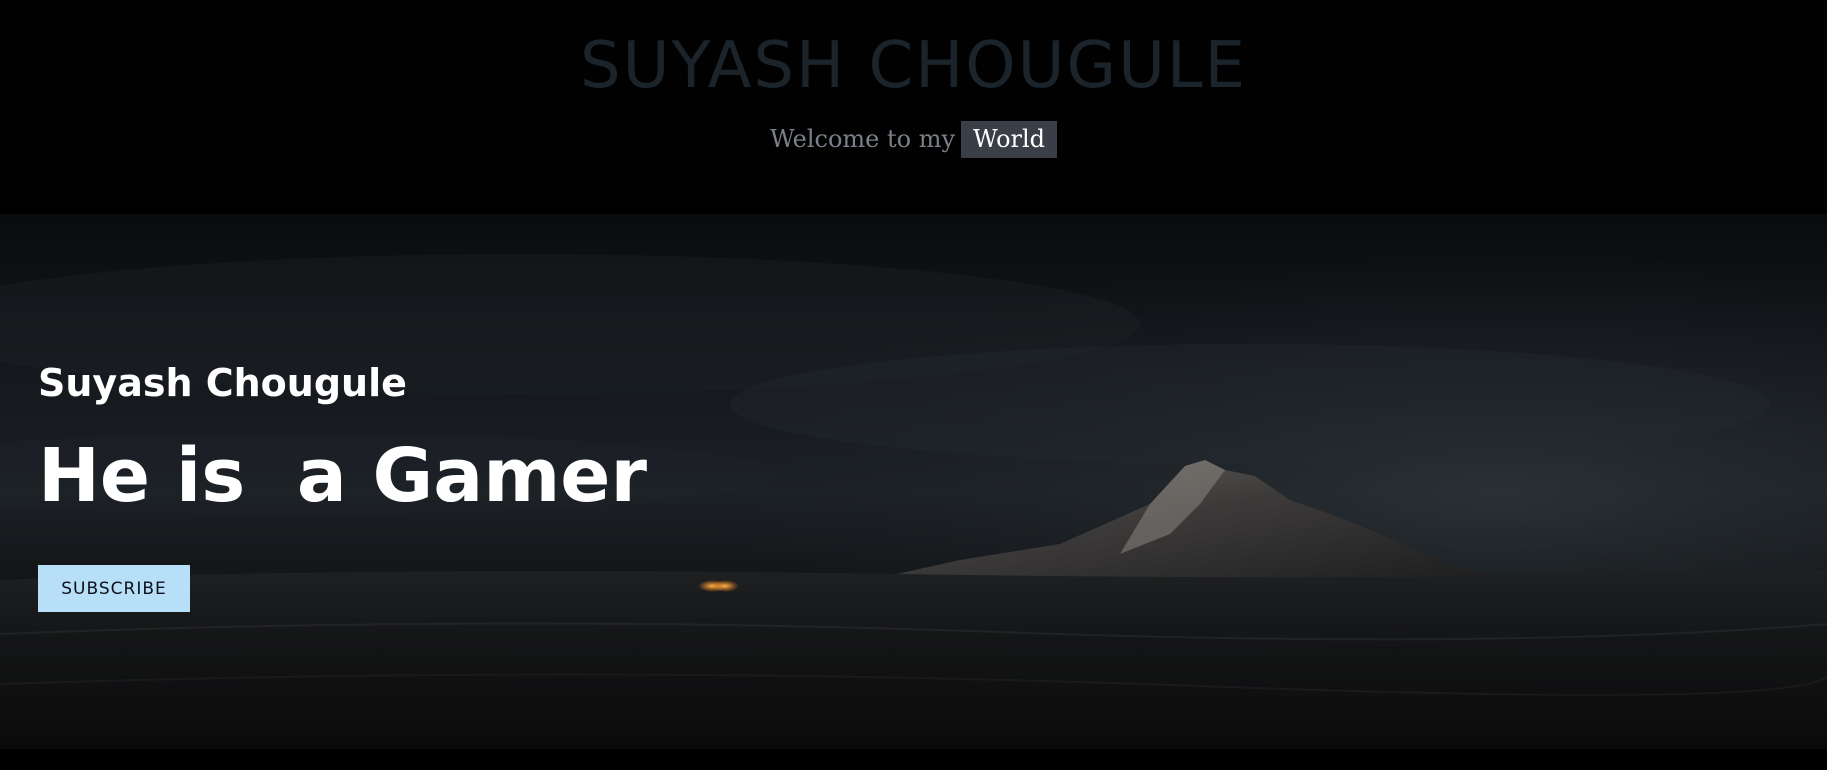  Describe the element at coordinates (222, 383) in the screenshot. I see `hero-name: Suyash Chougule` at that location.